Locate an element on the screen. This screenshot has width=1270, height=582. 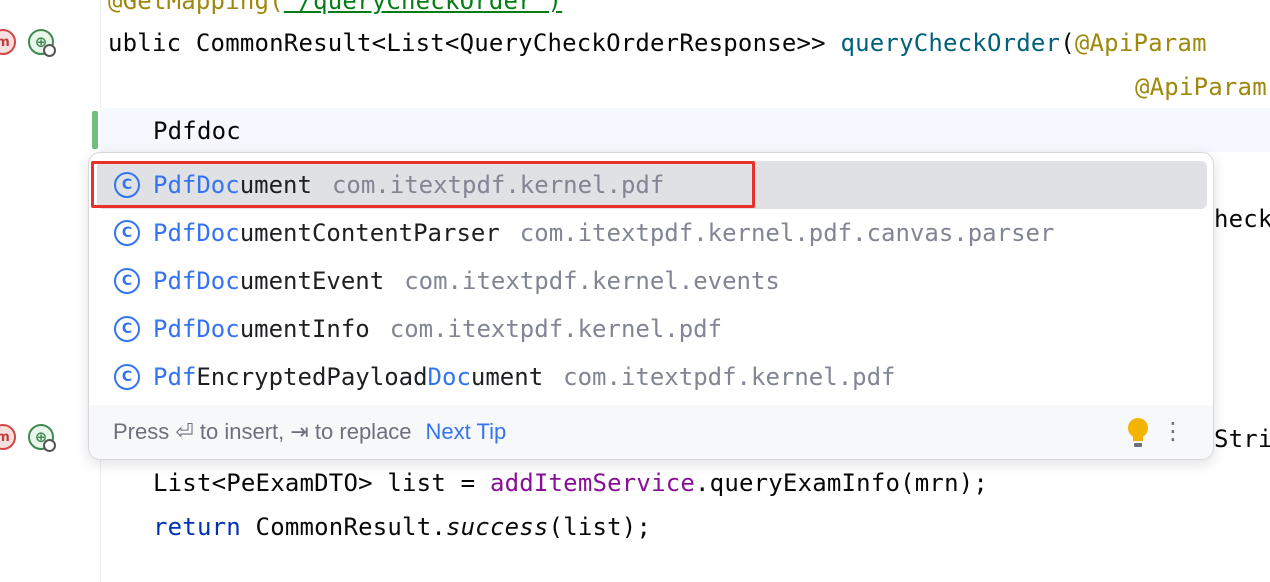
partial-text: Stri is located at coordinates (1242, 439).